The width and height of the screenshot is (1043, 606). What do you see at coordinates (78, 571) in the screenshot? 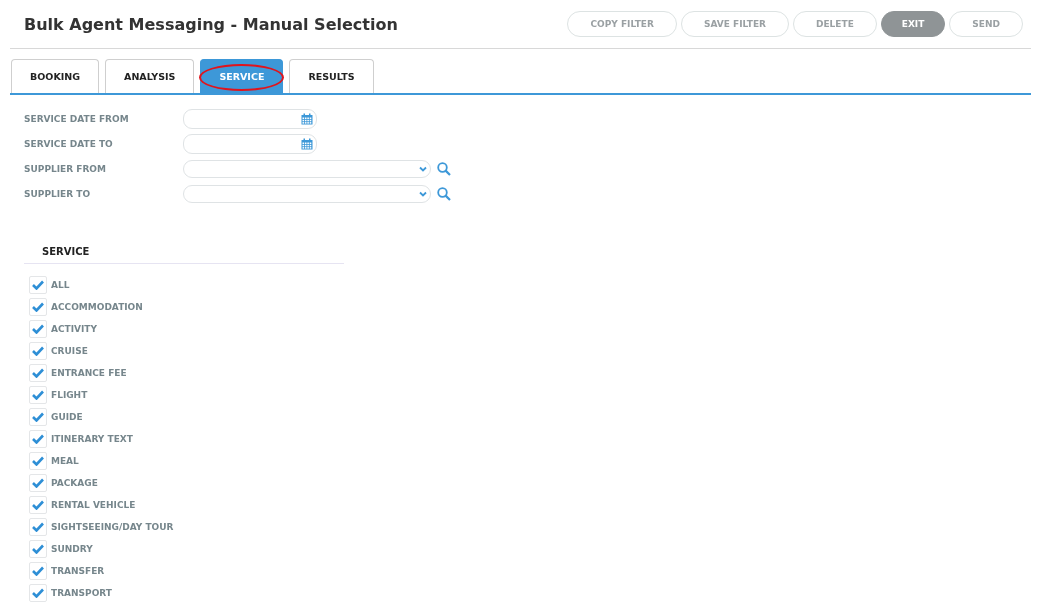
I see `checkbox-label: TRANSFER` at bounding box center [78, 571].